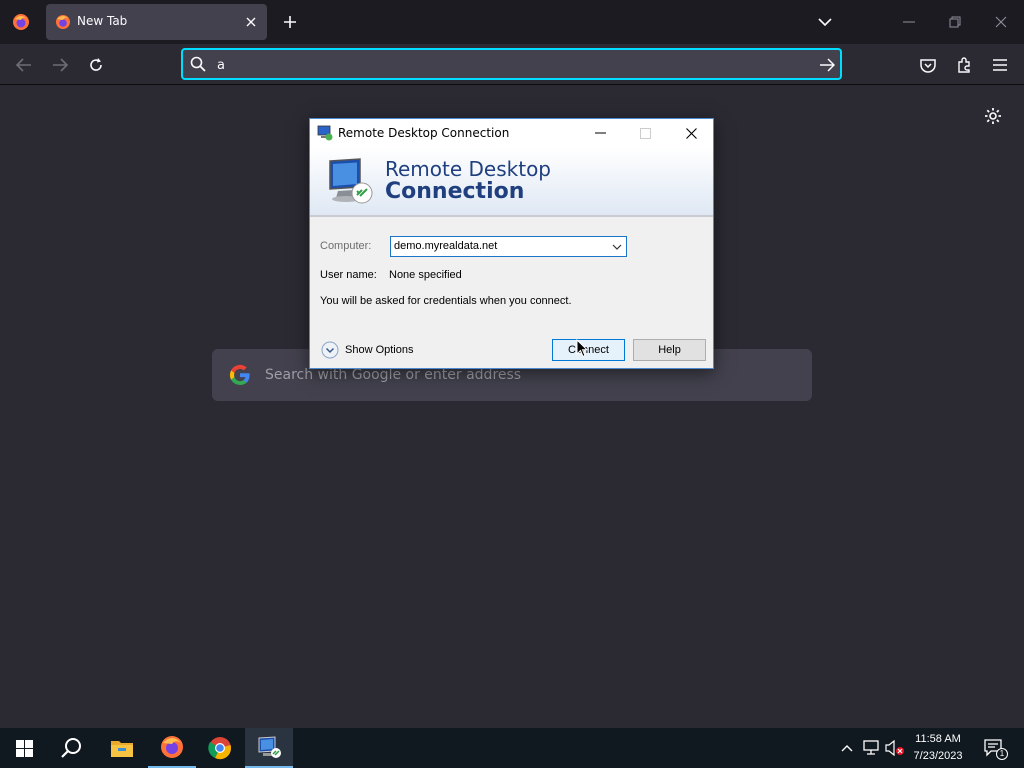  What do you see at coordinates (63, 22) in the screenshot?
I see `firefox-icon` at bounding box center [63, 22].